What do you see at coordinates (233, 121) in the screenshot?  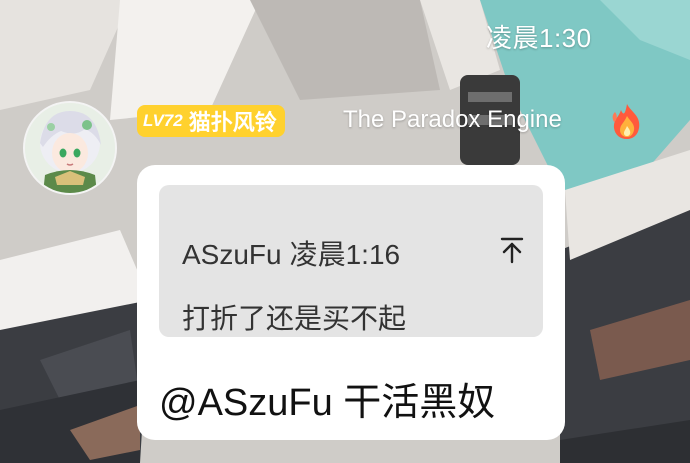 I see `sender-nickname: 猫扑风铃` at bounding box center [233, 121].